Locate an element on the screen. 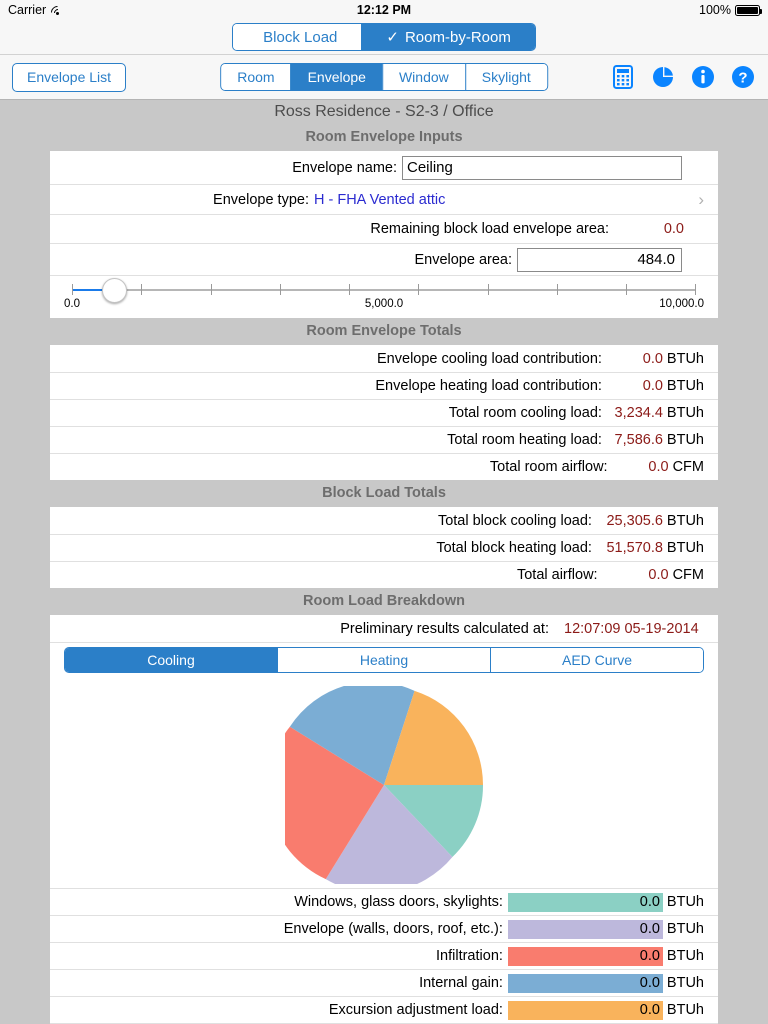  tab-cooling: Cooling is located at coordinates (171, 660).